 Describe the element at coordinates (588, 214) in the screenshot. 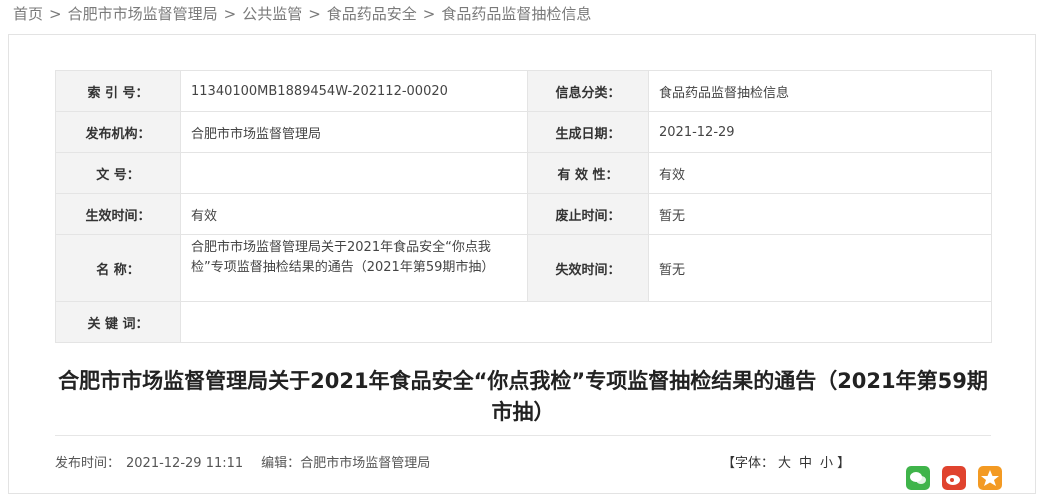

I see `repeal-time-label: 废止时间：` at that location.